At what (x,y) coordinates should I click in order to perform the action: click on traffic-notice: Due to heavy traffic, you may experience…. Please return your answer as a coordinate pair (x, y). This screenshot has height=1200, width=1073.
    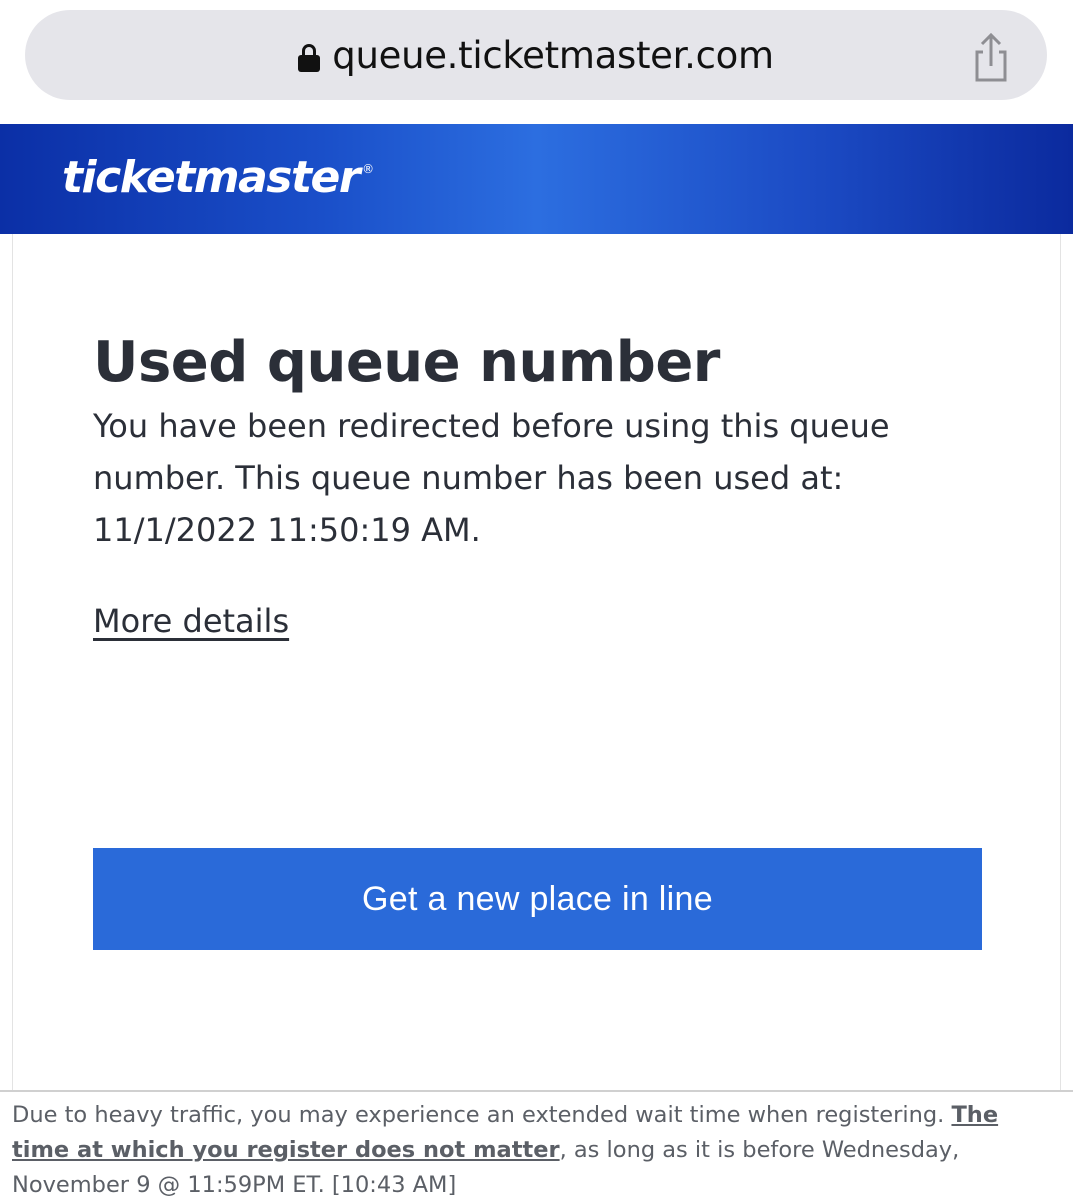
    Looking at the image, I should click on (536, 1145).